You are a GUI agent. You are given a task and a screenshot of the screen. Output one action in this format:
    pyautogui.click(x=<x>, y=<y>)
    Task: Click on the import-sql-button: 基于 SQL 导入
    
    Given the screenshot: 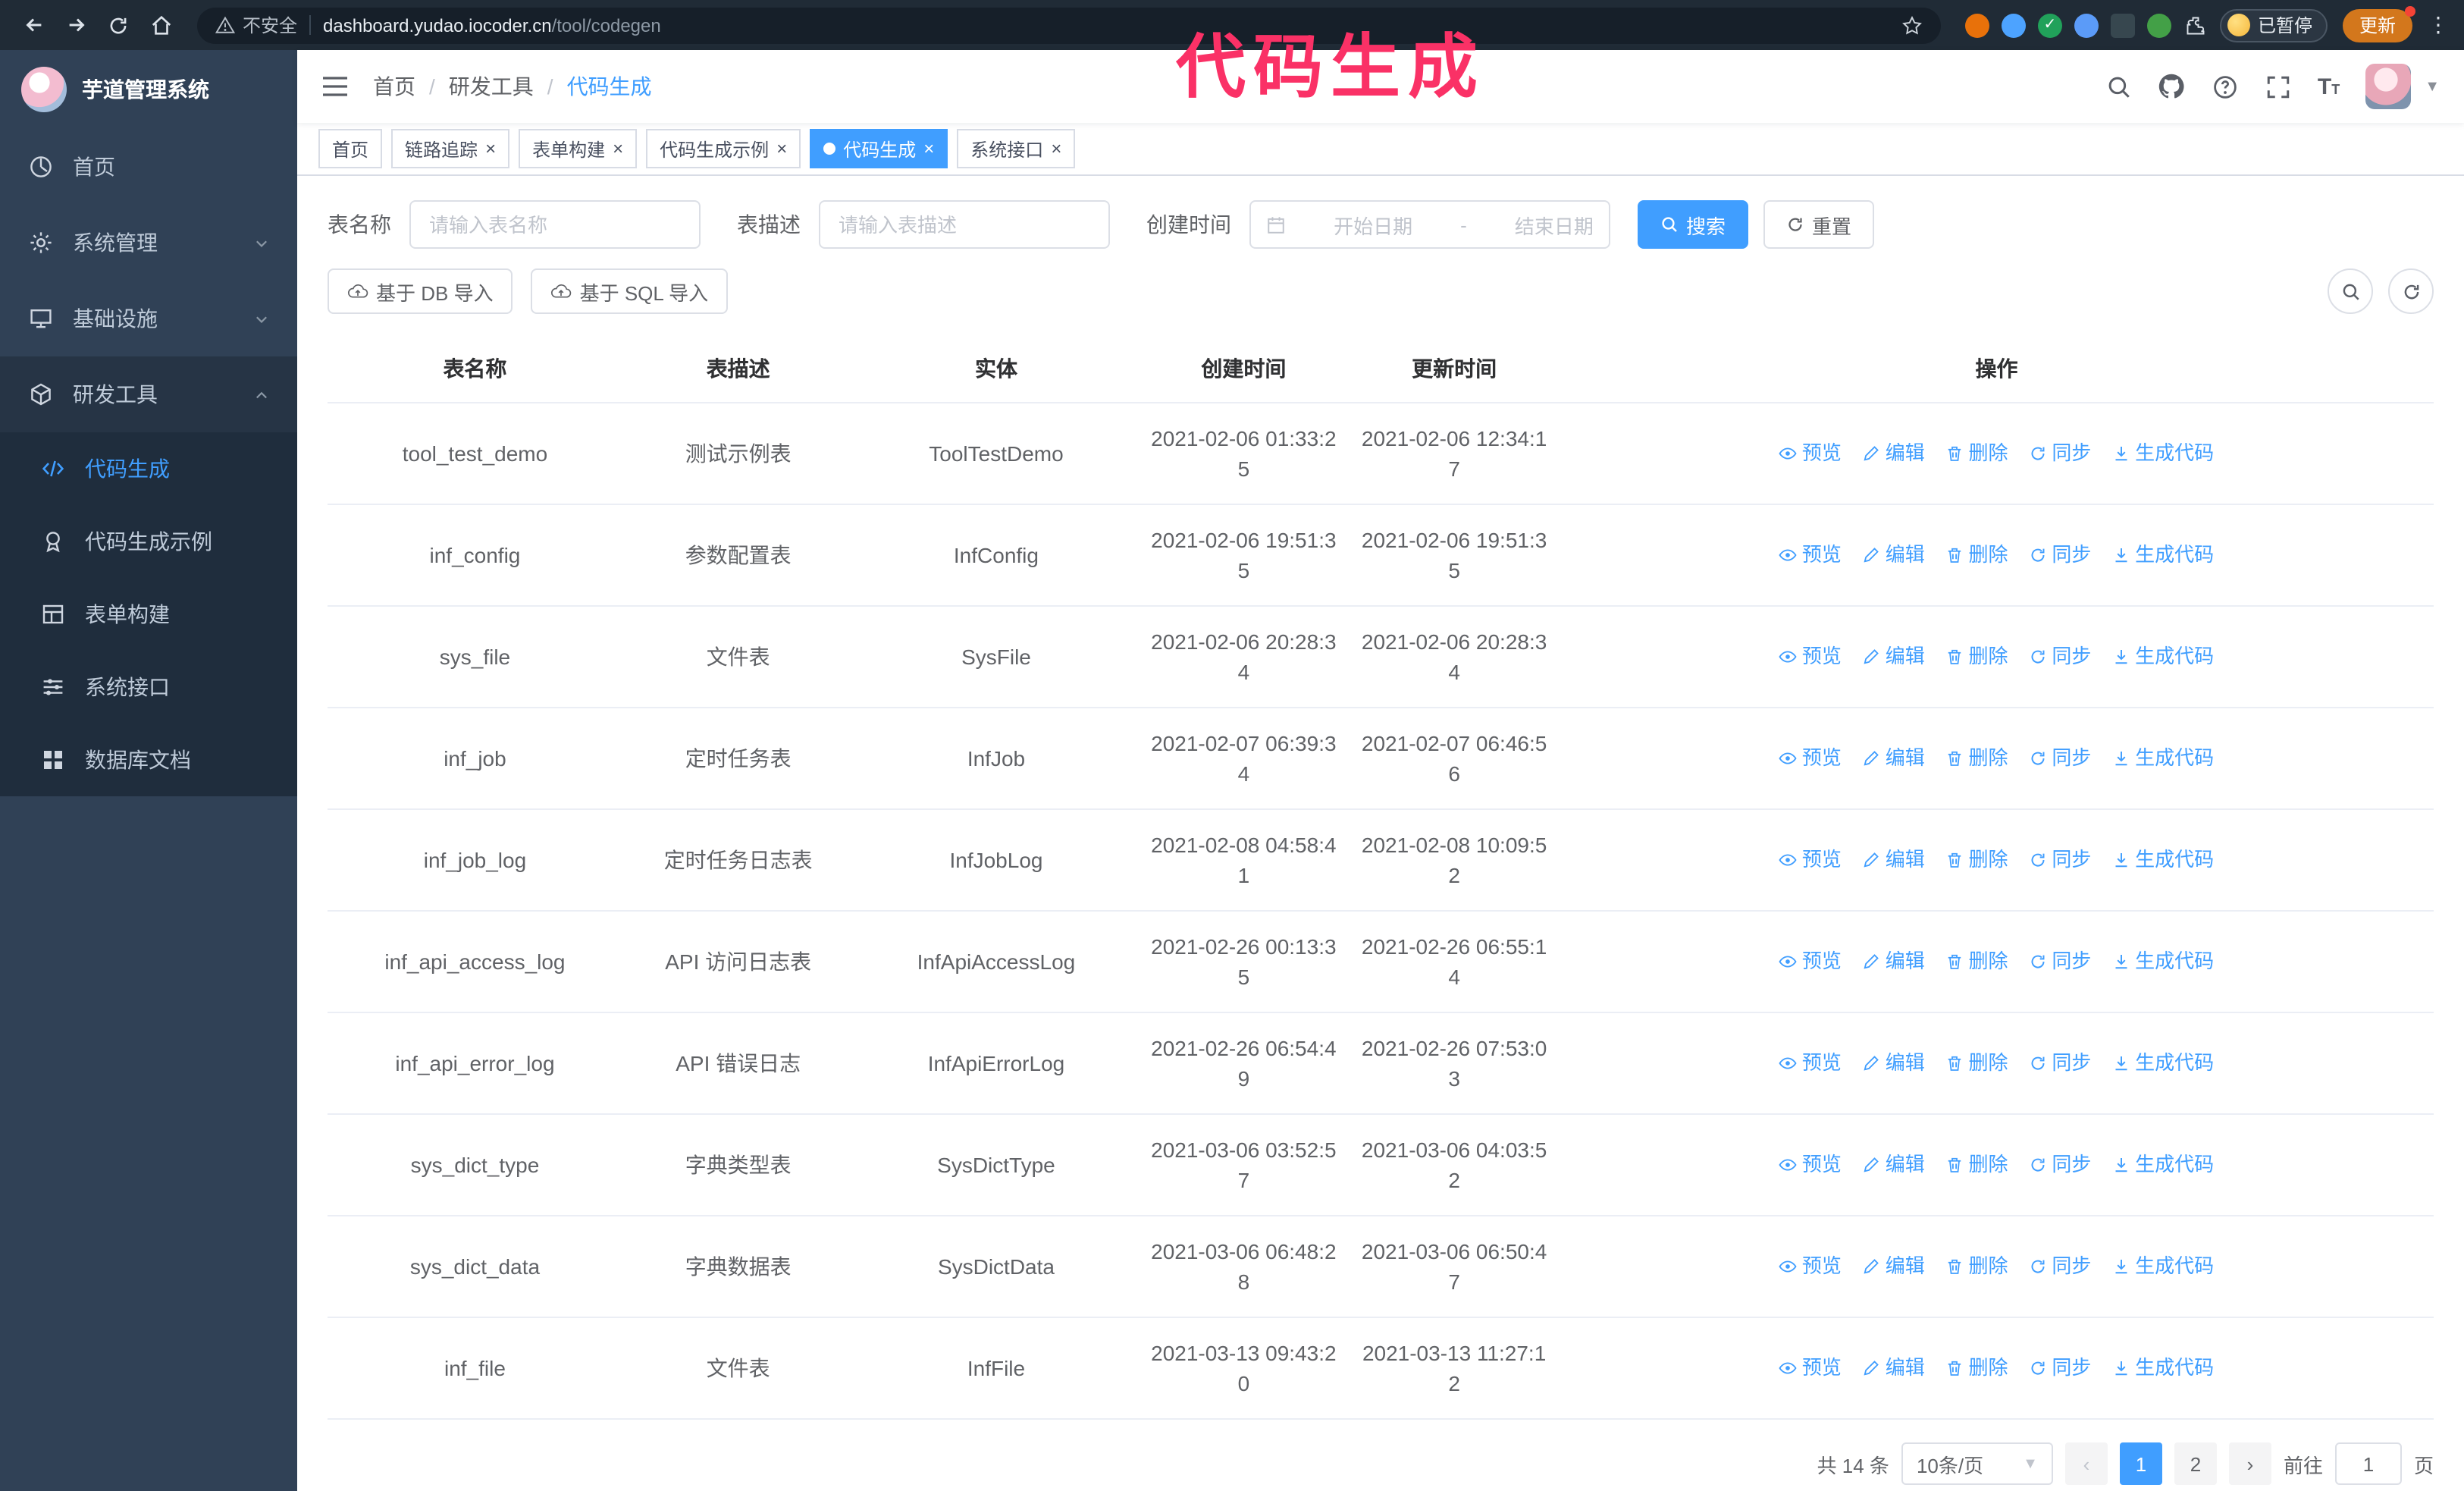 What is the action you would take?
    pyautogui.click(x=630, y=291)
    